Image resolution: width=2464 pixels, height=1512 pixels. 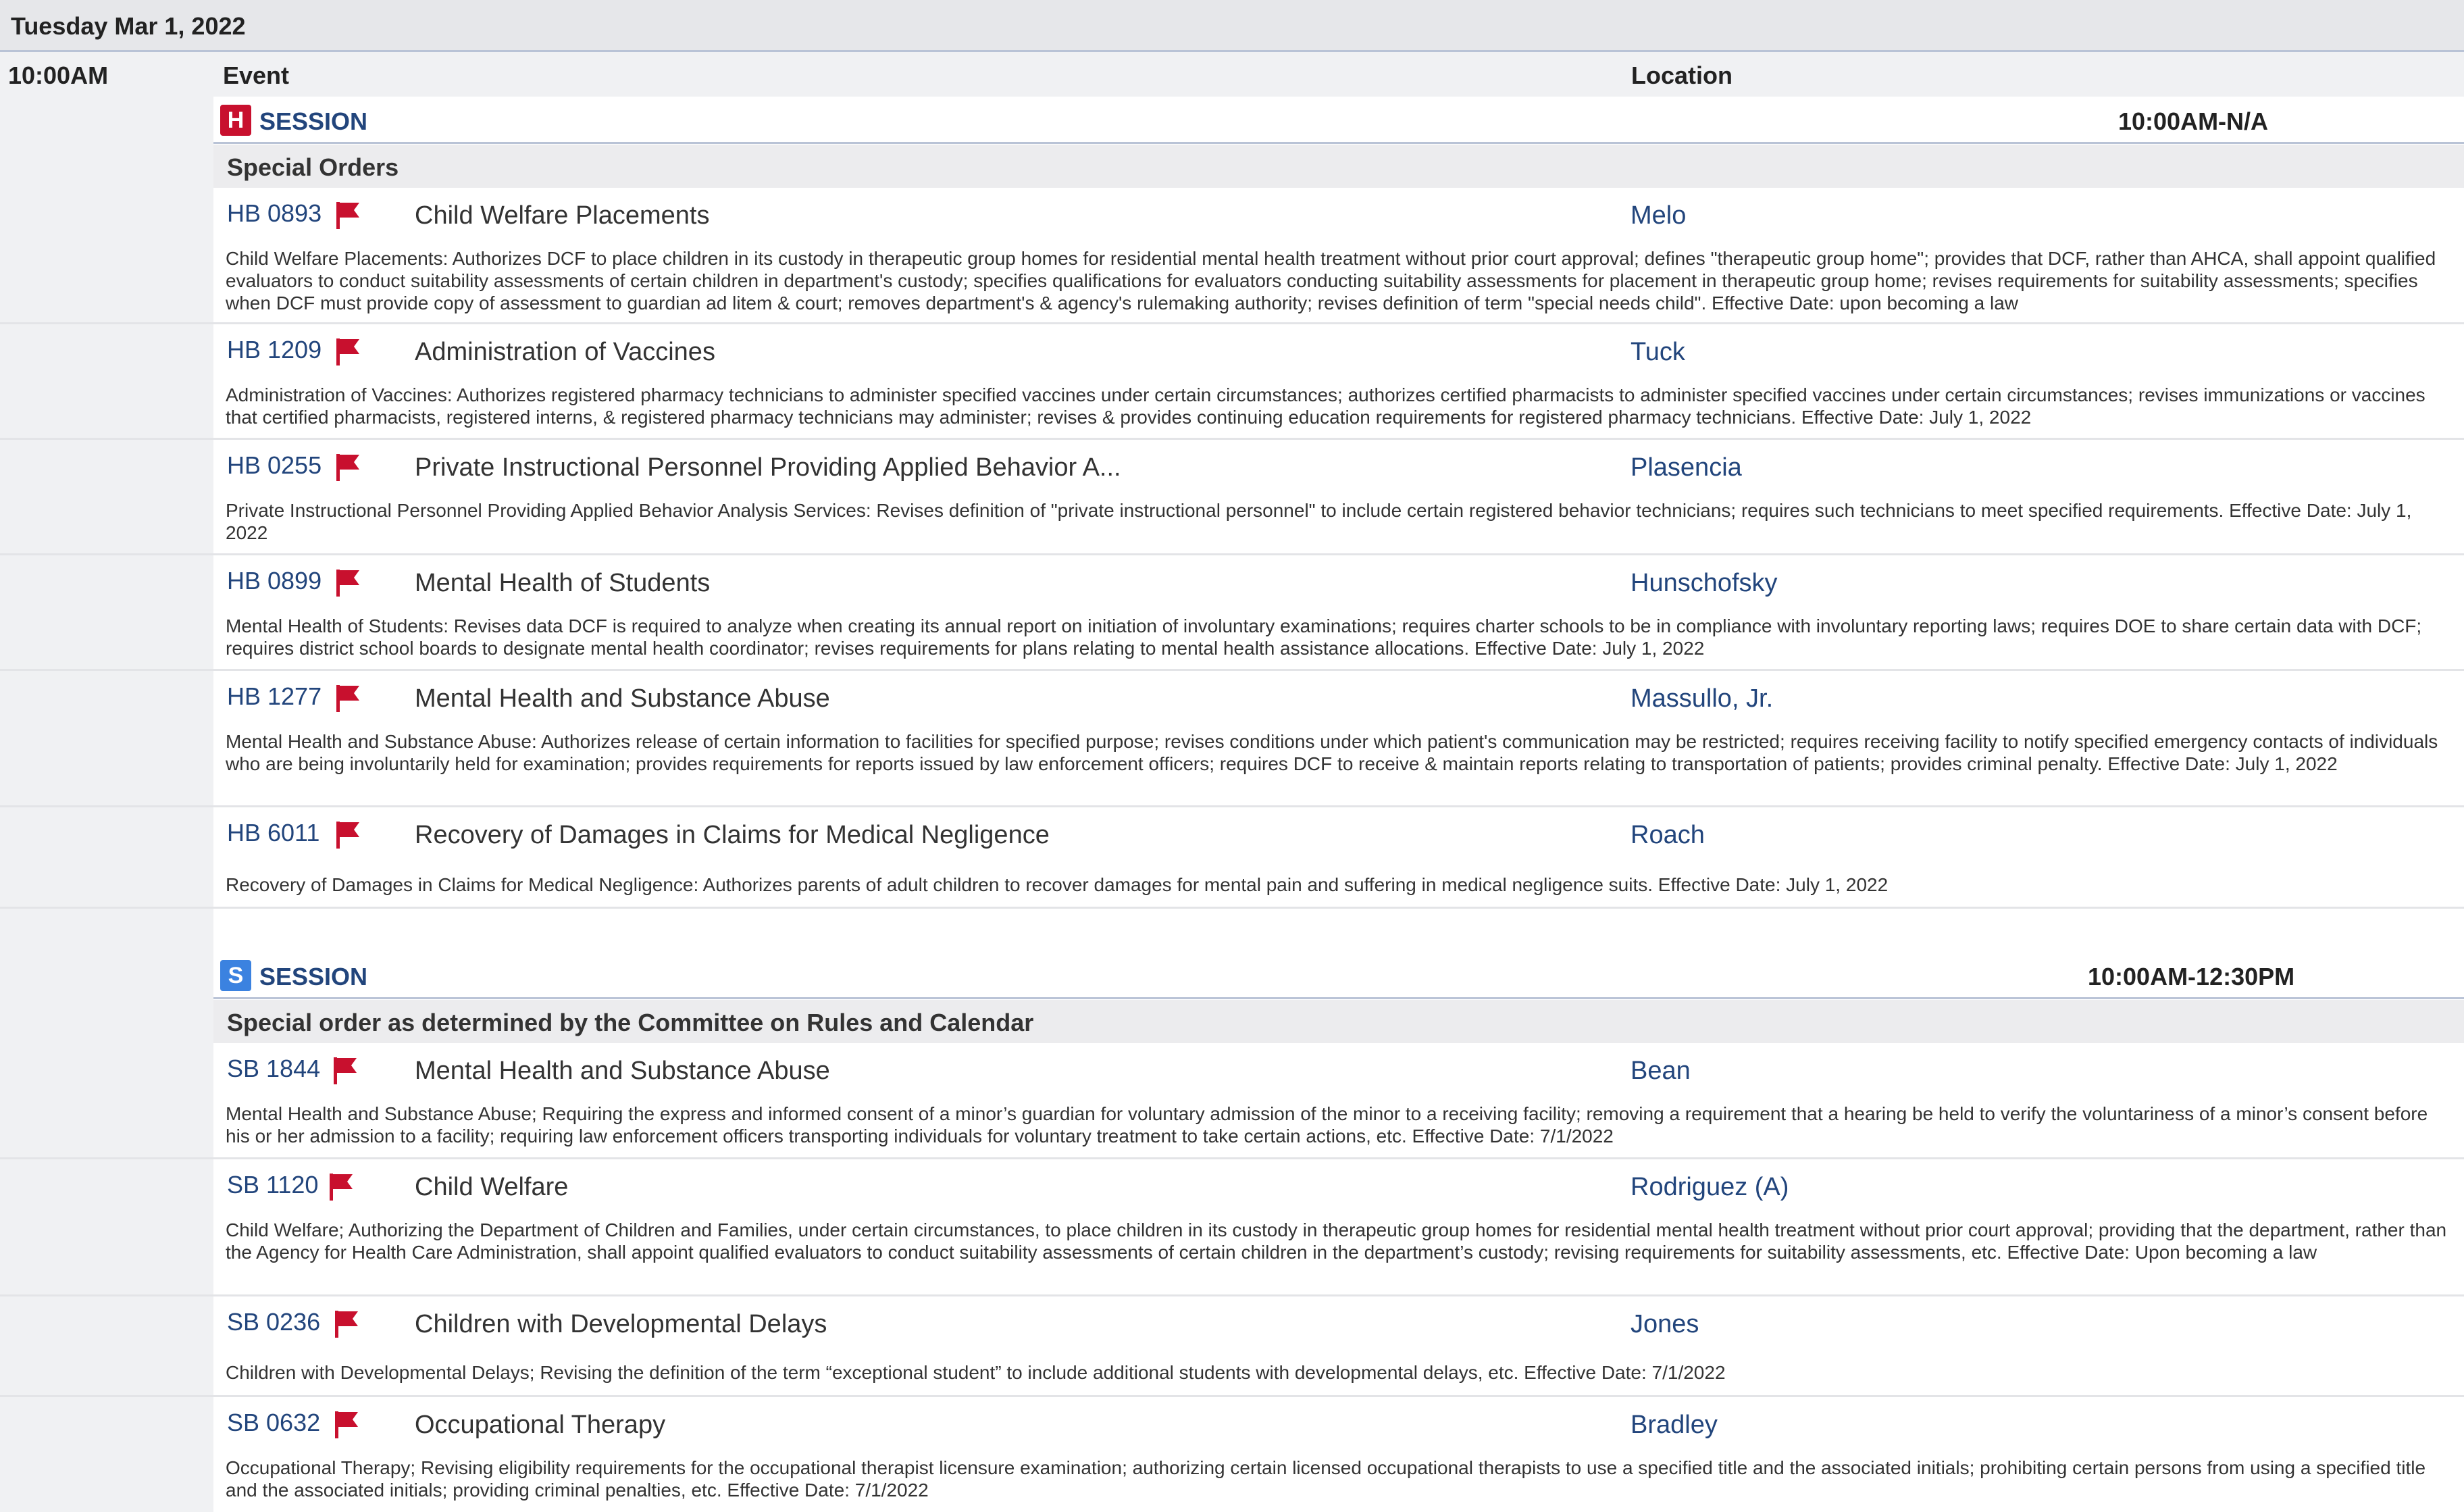 I want to click on bill-number-link: HB 0255, so click(x=274, y=465).